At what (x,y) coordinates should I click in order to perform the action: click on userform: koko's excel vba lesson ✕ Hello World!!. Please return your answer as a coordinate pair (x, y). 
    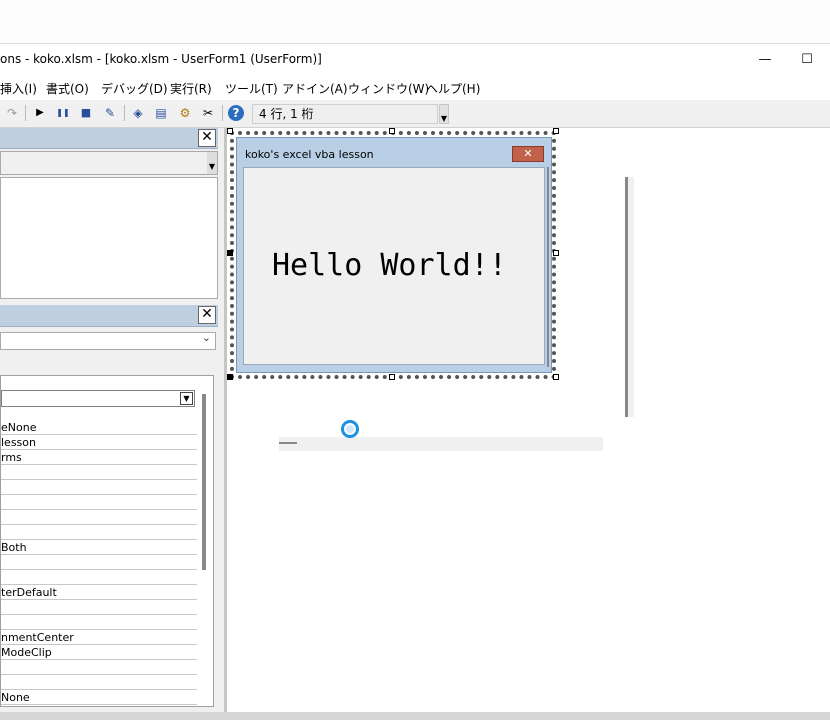
    Looking at the image, I should click on (394, 255).